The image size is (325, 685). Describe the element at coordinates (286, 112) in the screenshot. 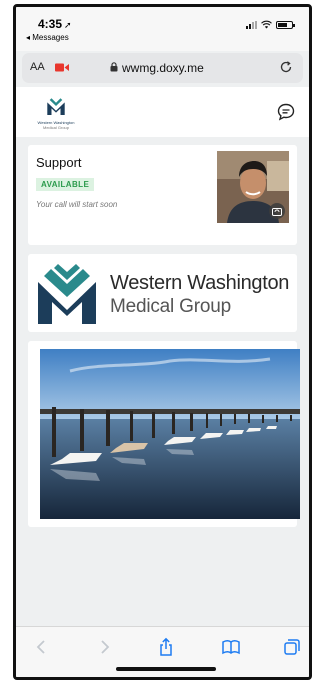

I see `chat-bubble-icon` at that location.